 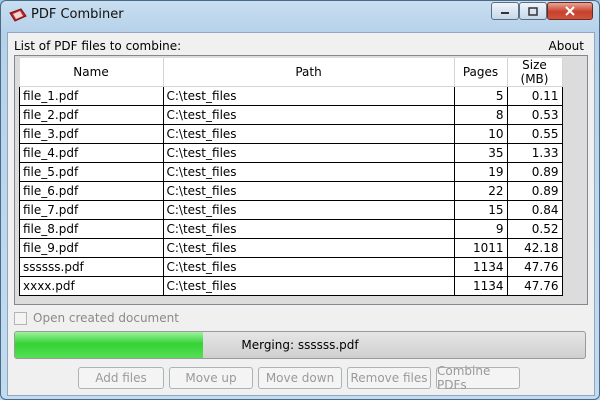 What do you see at coordinates (91, 172) in the screenshot?
I see `cell-name: file_5.pdf` at bounding box center [91, 172].